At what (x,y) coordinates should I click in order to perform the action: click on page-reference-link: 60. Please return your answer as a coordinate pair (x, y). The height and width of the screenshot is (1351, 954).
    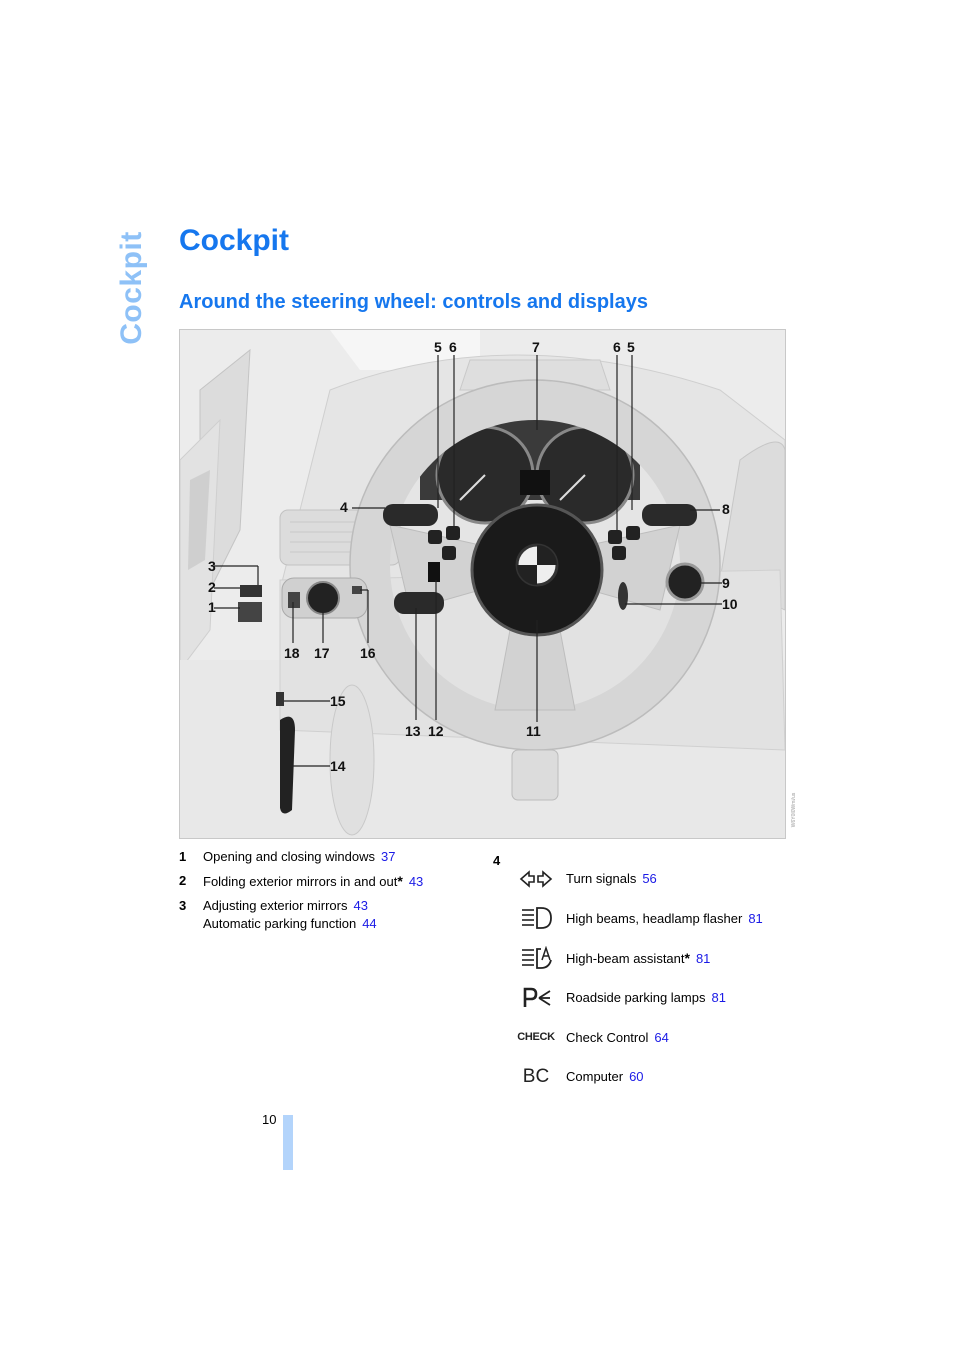
    Looking at the image, I should click on (636, 1076).